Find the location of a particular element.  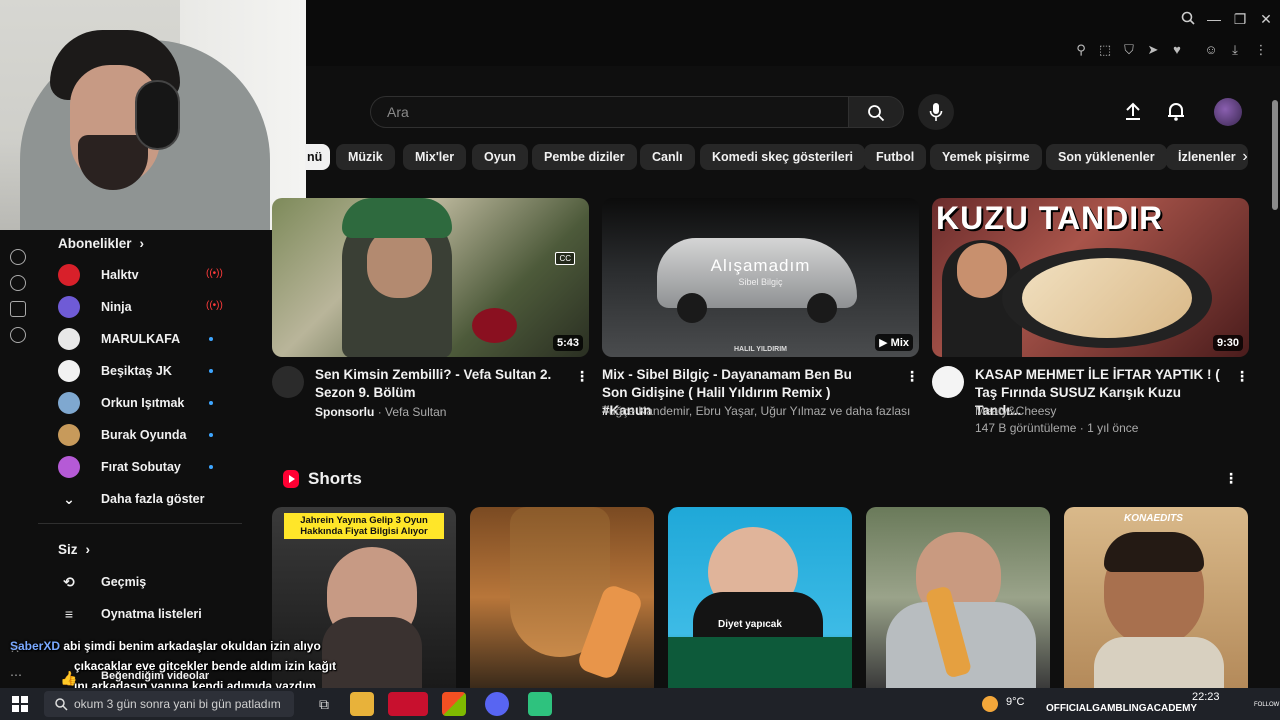

sidebar-subscription-item: Fırat Sobutay is located at coordinates (143, 468).